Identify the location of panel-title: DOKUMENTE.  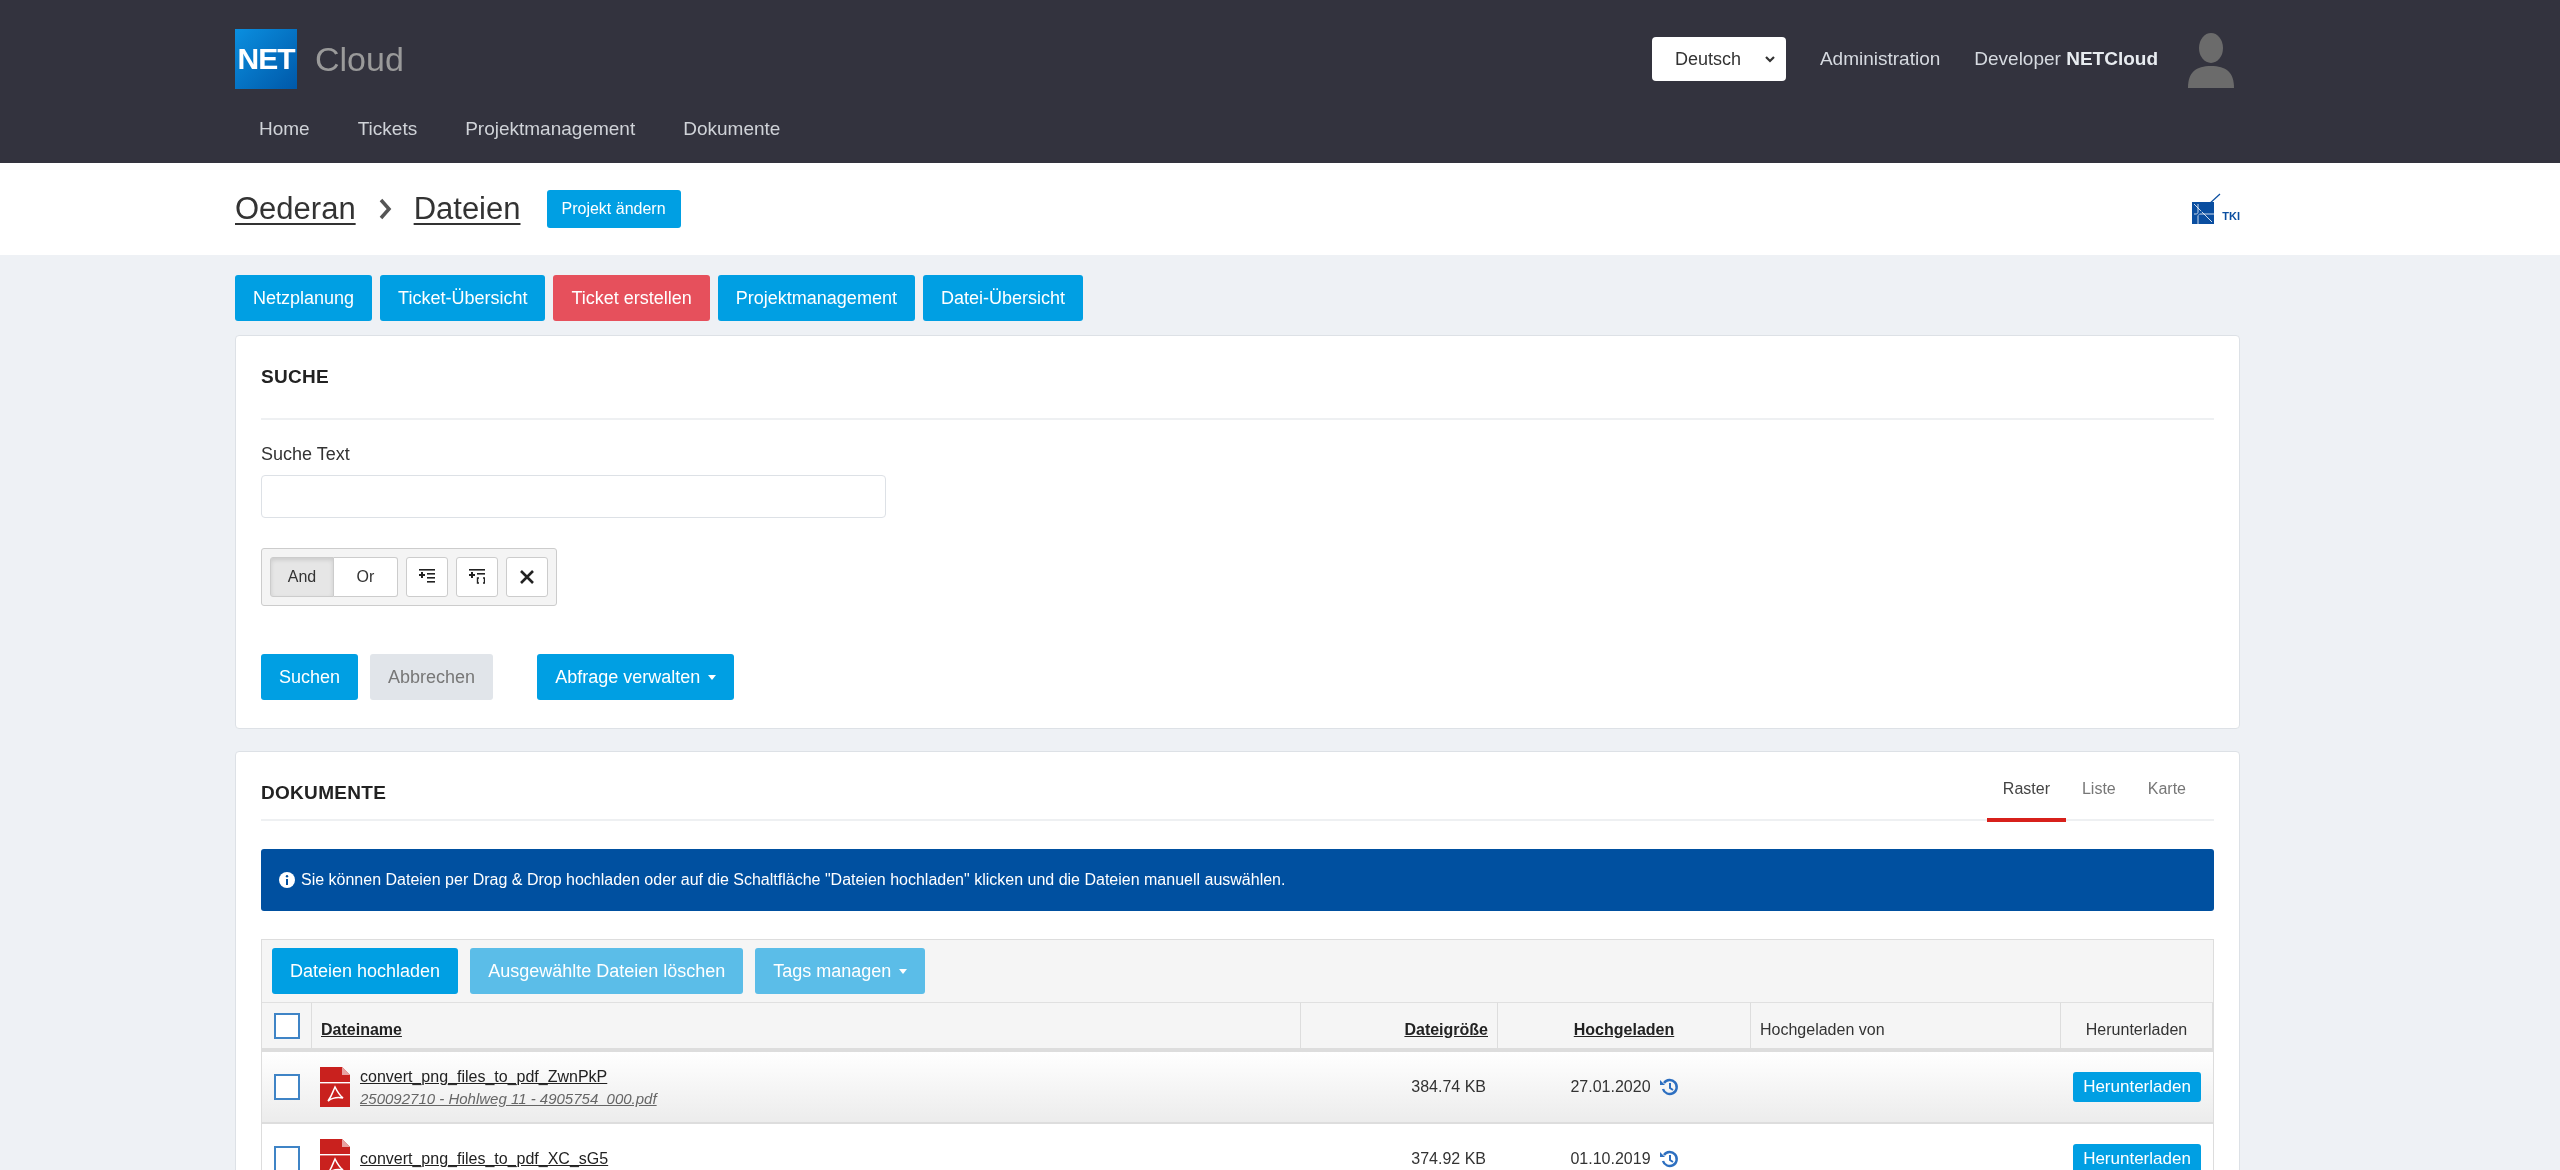
(324, 792).